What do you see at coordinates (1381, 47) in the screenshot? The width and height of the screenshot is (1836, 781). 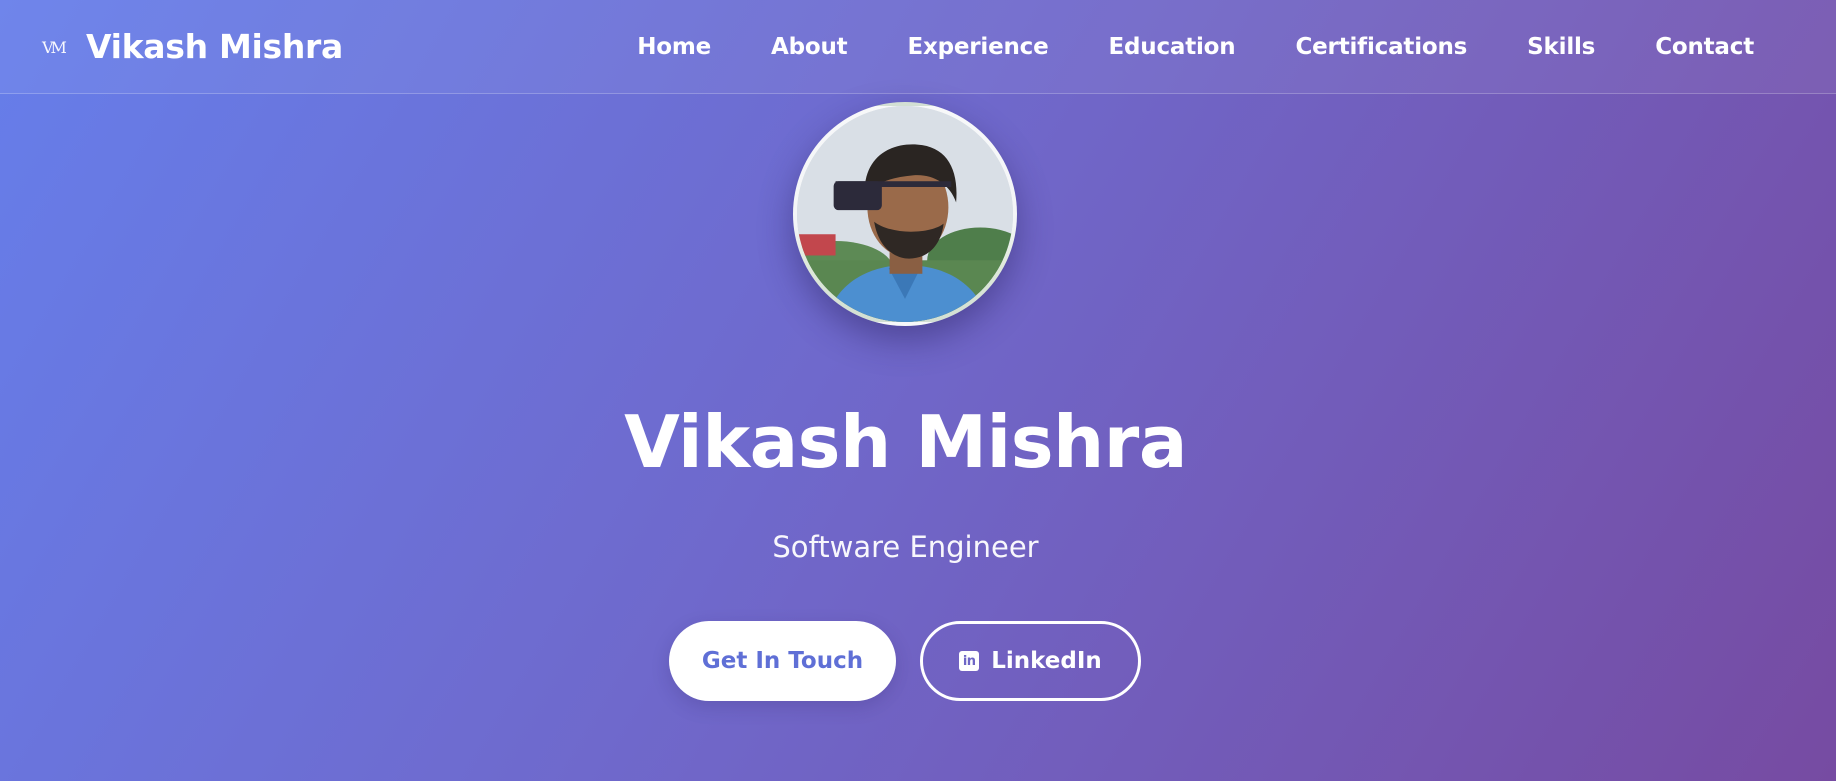 I see `nav-link-certifications: Certifications` at bounding box center [1381, 47].